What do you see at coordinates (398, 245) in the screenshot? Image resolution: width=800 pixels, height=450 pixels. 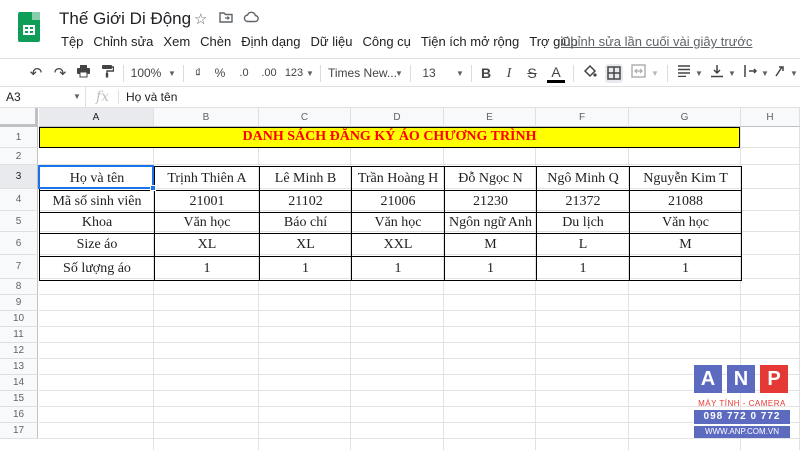 I see `table-cell: XXL` at bounding box center [398, 245].